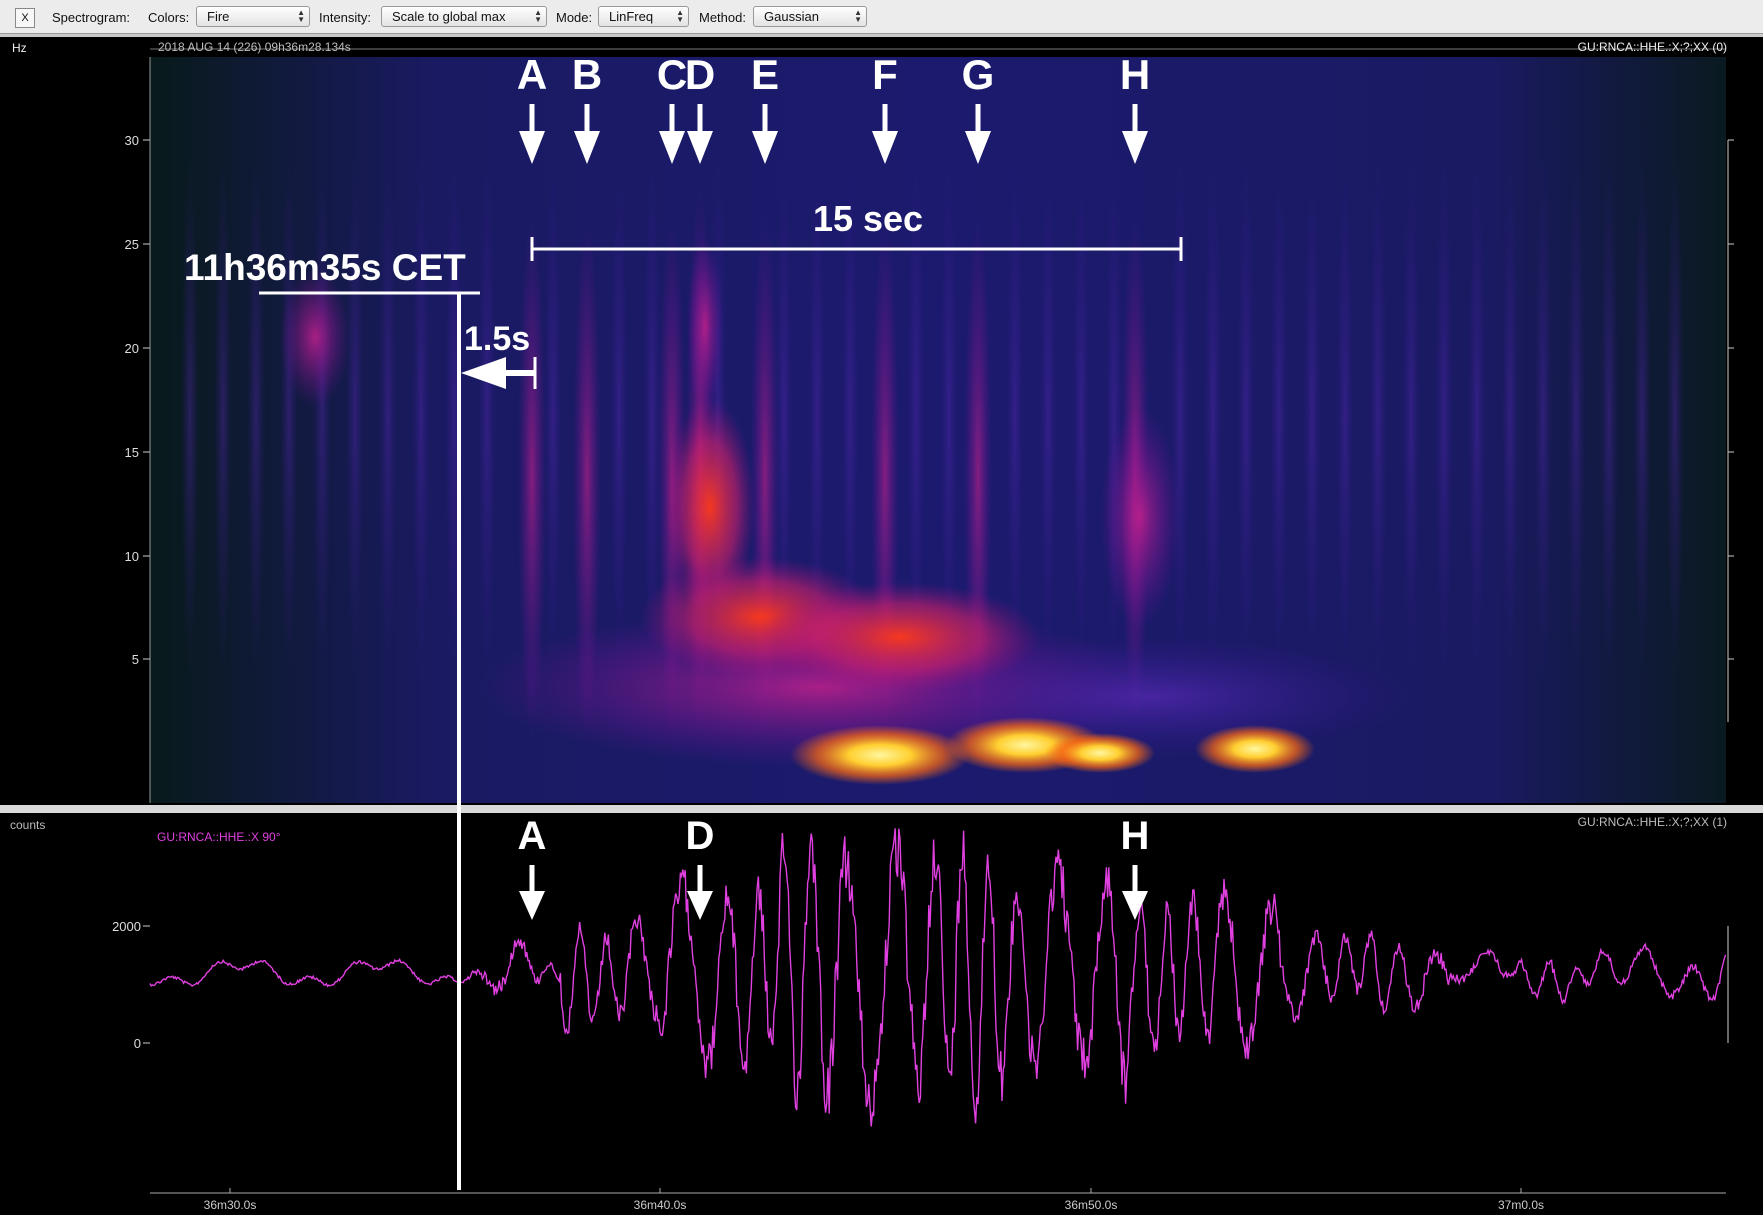 This screenshot has height=1215, width=1763. I want to click on intensity-select-value: Scale to global max, so click(449, 16).